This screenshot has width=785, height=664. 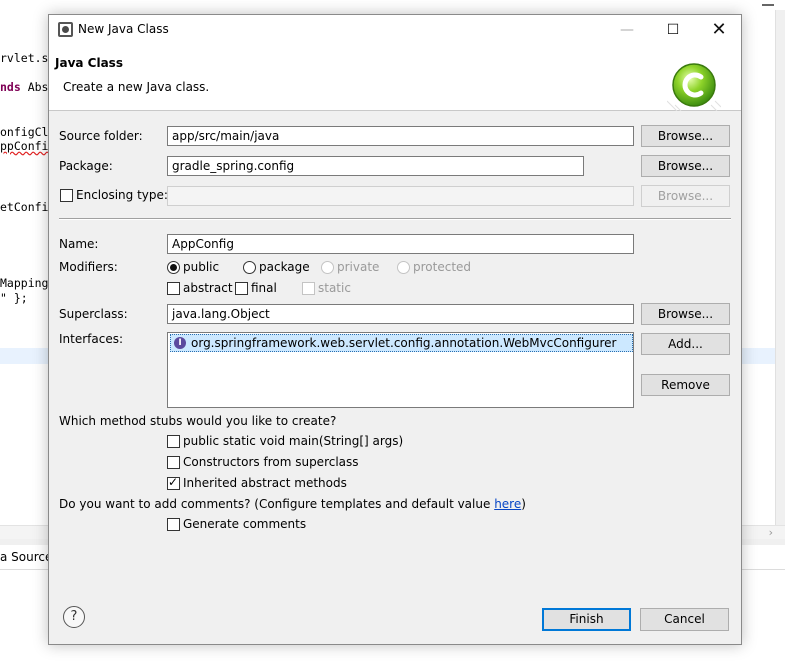 What do you see at coordinates (507, 504) in the screenshot?
I see `configure-templates-link: here` at bounding box center [507, 504].